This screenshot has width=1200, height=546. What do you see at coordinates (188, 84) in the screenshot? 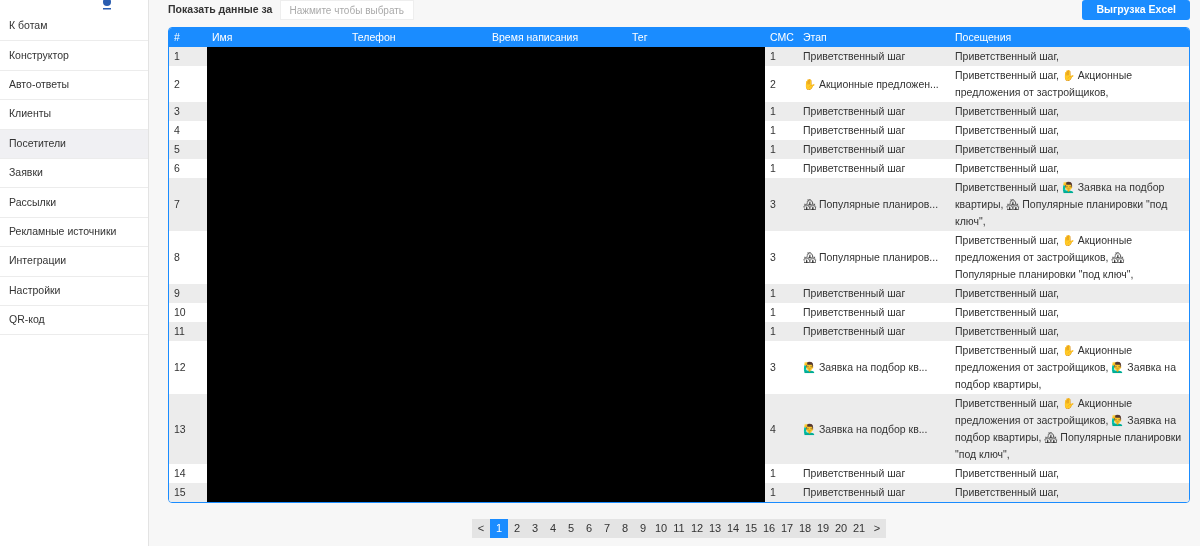
I see `row-number: 2` at bounding box center [188, 84].